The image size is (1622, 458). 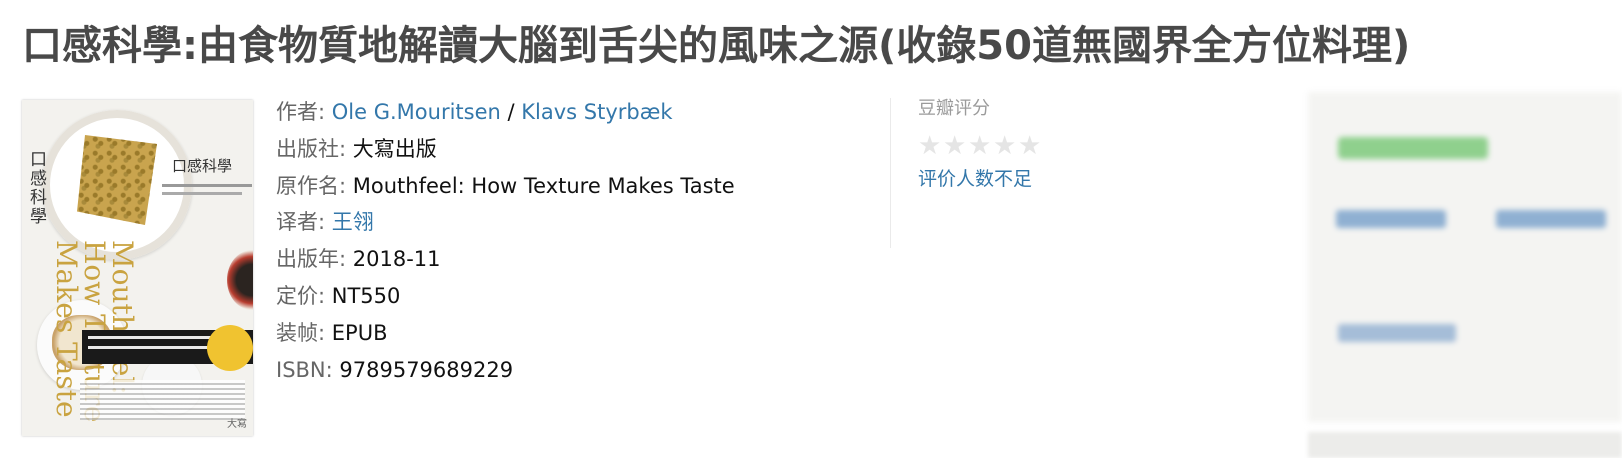 What do you see at coordinates (314, 148) in the screenshot?
I see `publisher-label: 出版社:` at bounding box center [314, 148].